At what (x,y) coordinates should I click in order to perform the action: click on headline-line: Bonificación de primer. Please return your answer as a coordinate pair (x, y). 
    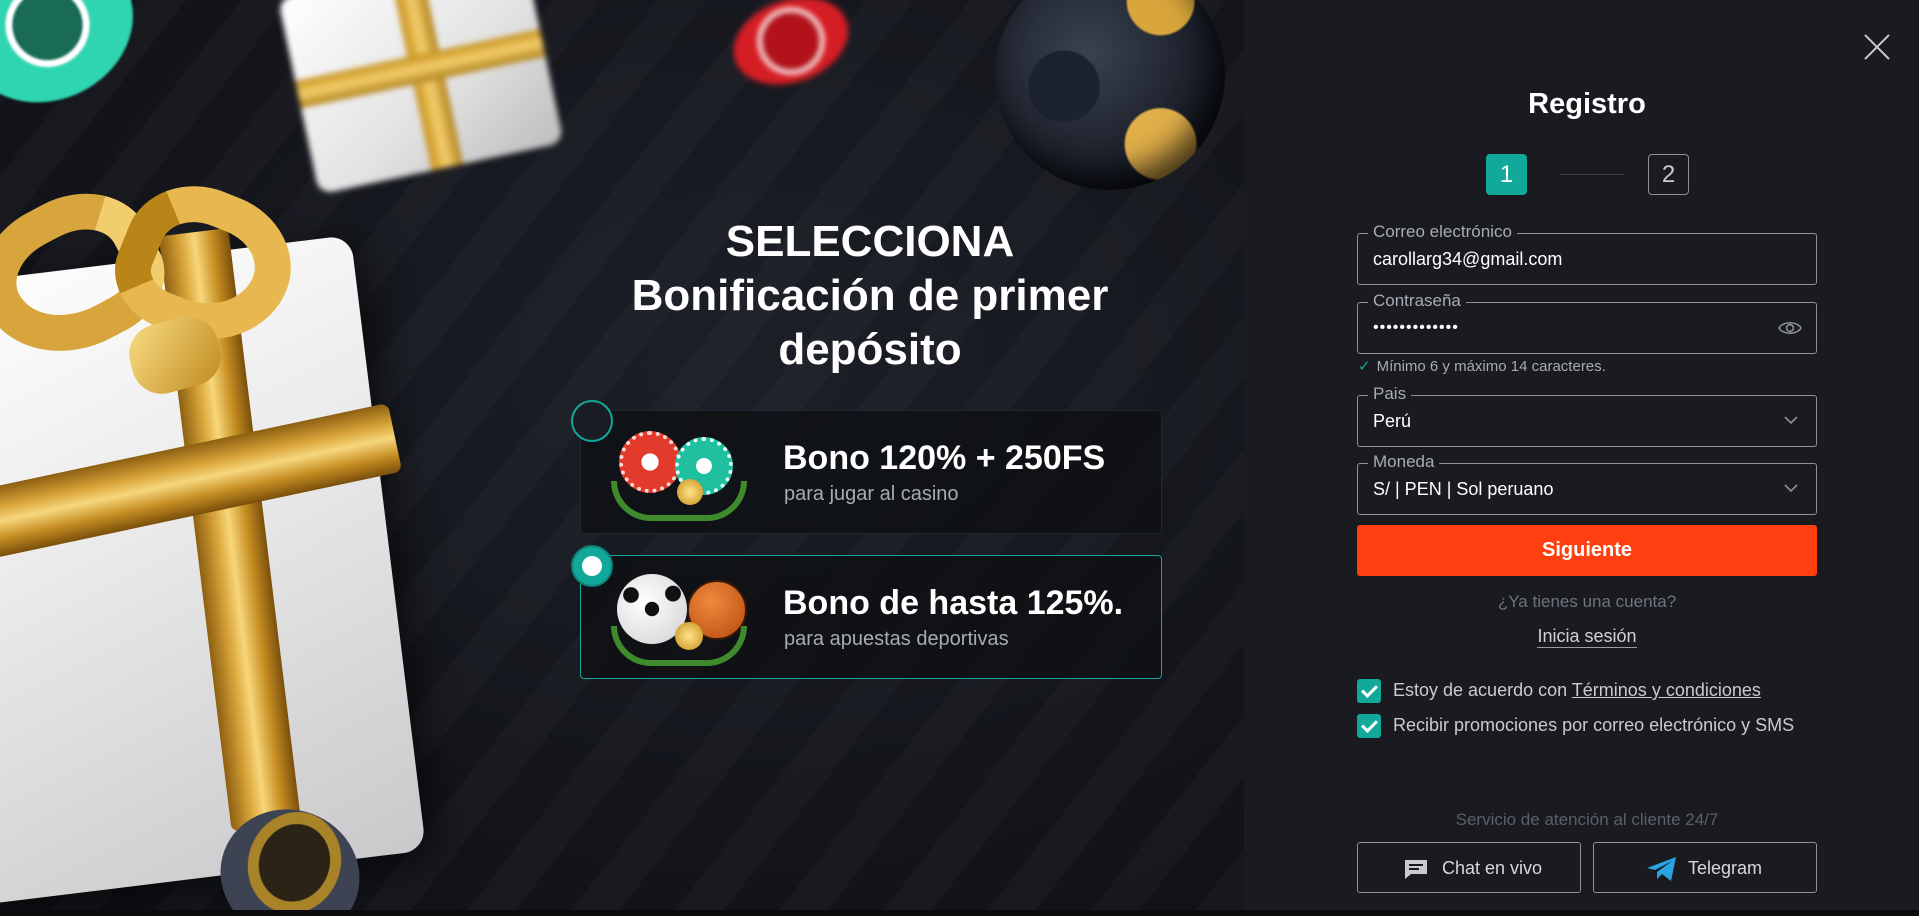
    Looking at the image, I should click on (870, 295).